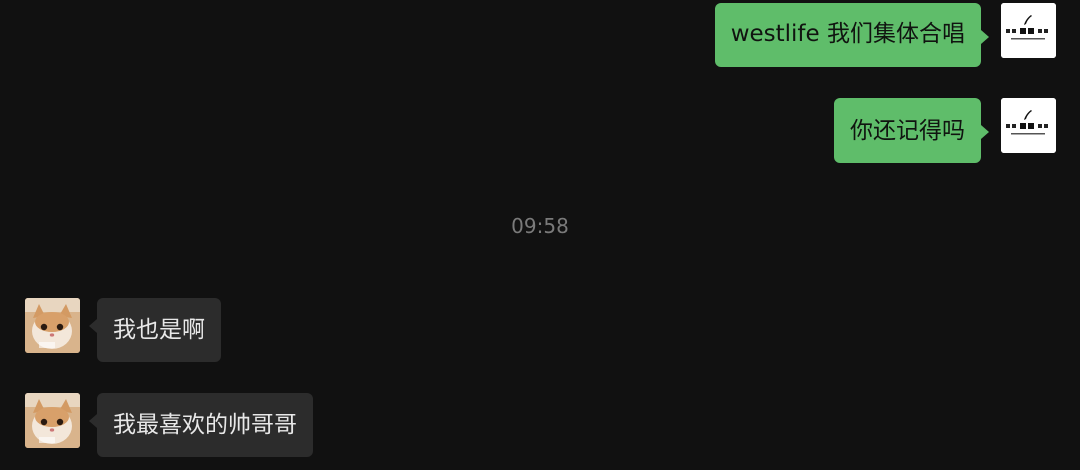  I want to click on message-bubble: 你还记得吗, so click(911, 130).